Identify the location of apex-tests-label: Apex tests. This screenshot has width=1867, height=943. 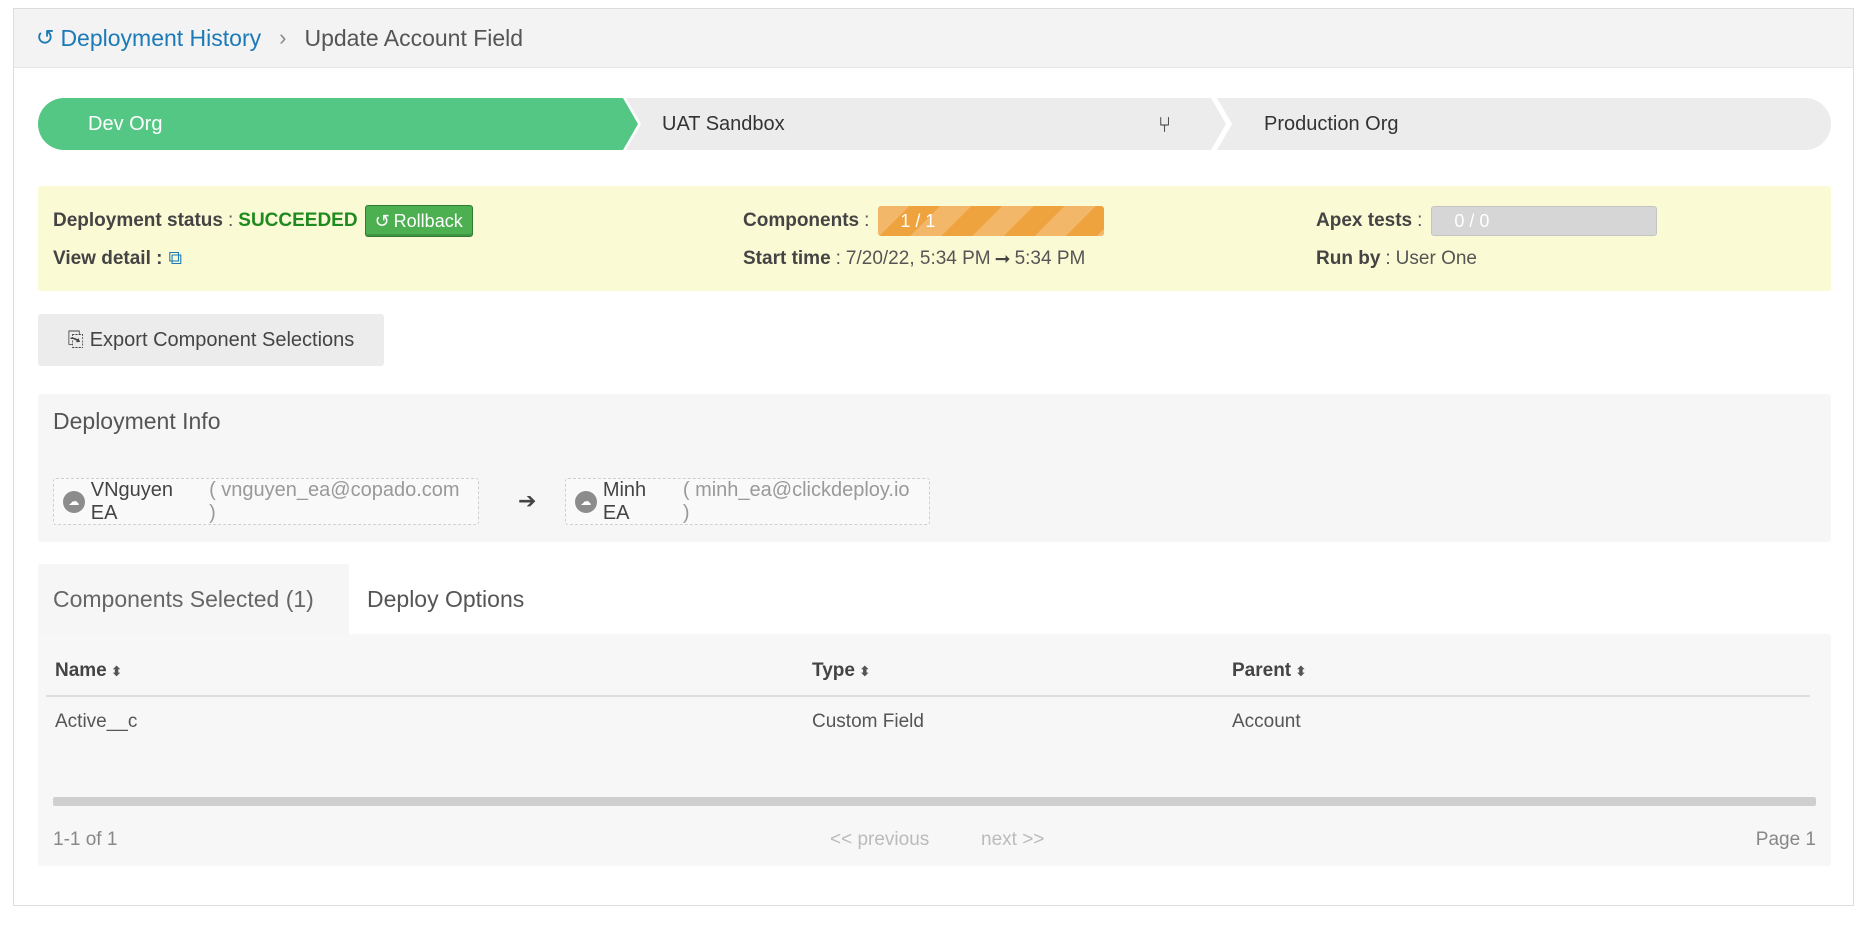
(1364, 220).